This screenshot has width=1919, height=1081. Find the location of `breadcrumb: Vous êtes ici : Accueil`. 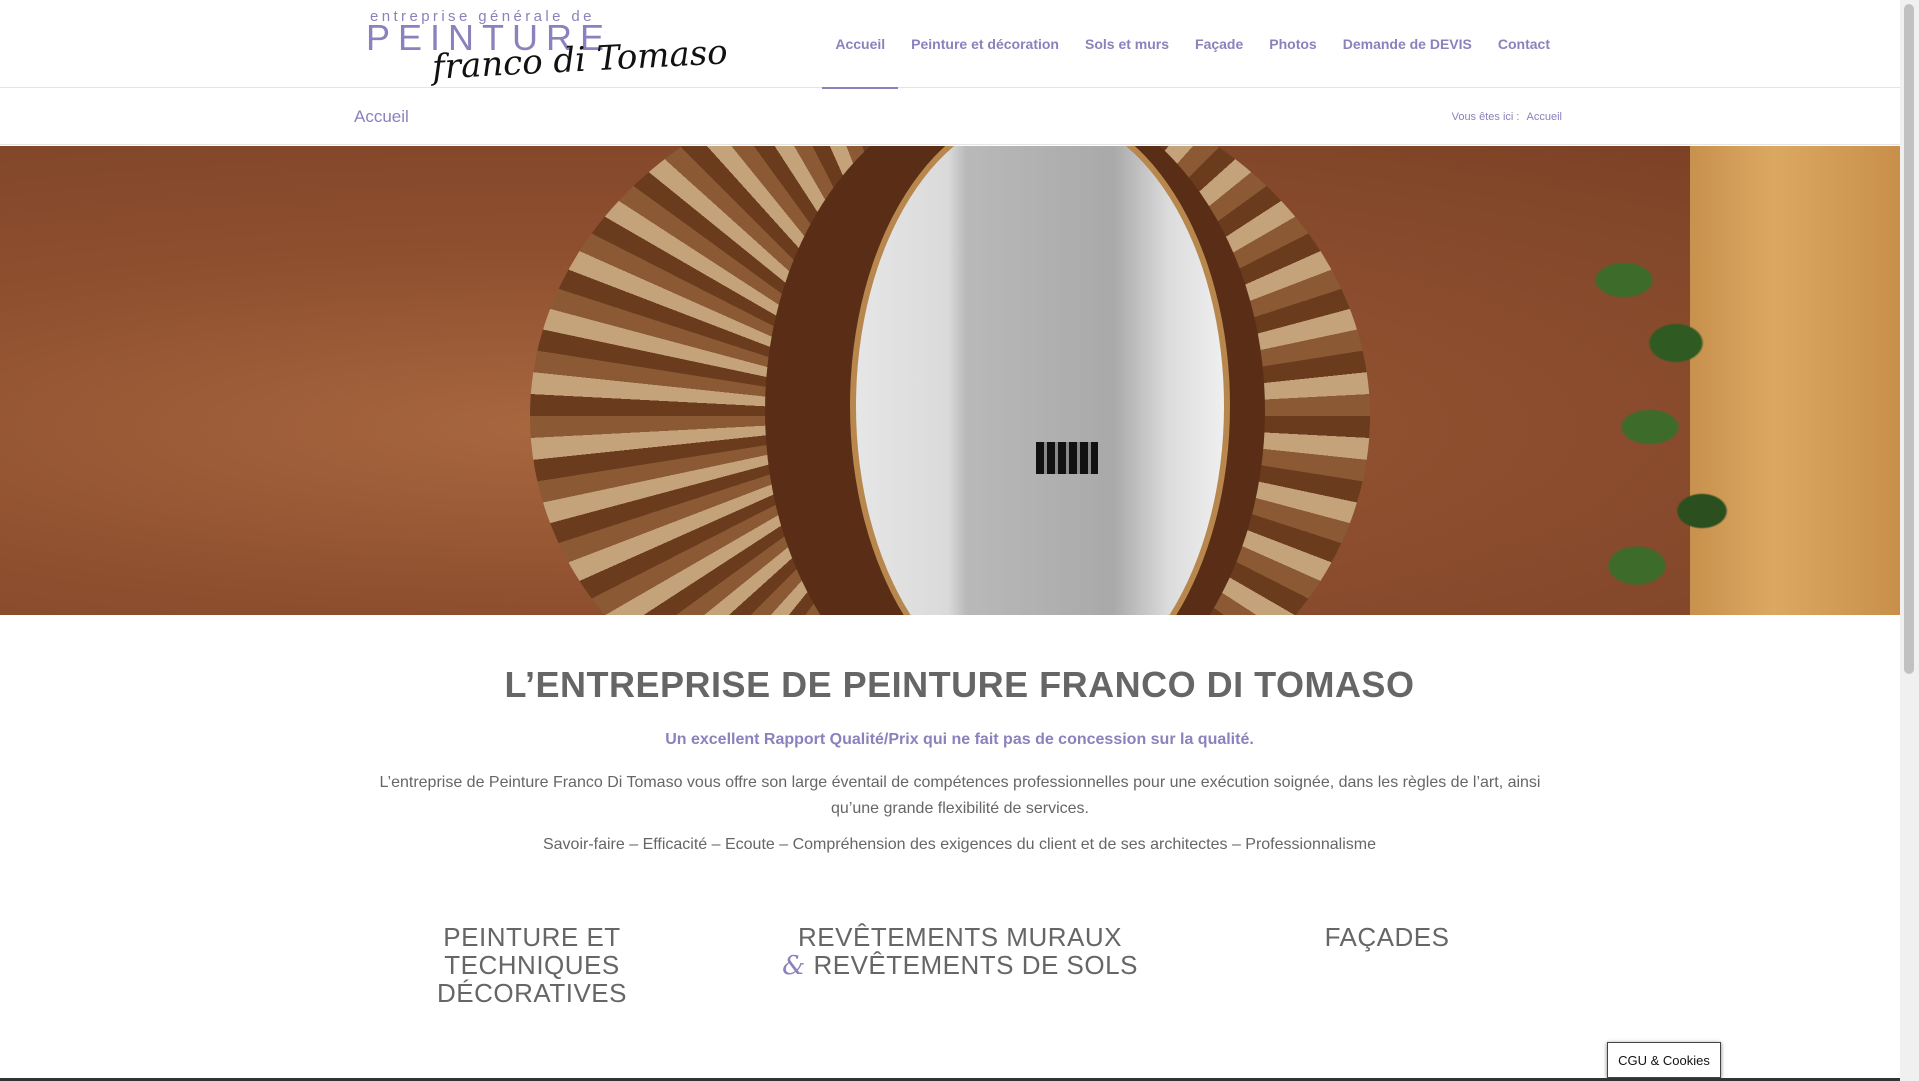

breadcrumb: Vous êtes ici : Accueil is located at coordinates (1507, 117).